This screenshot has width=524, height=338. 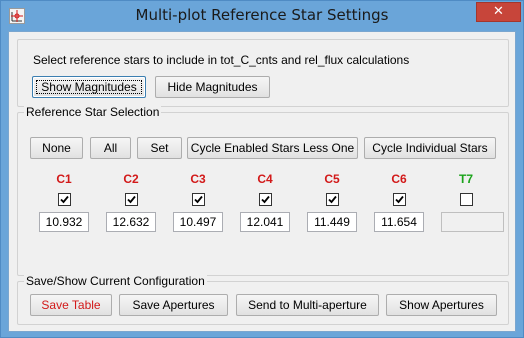 What do you see at coordinates (332, 179) in the screenshot?
I see `star-label-c5: C5` at bounding box center [332, 179].